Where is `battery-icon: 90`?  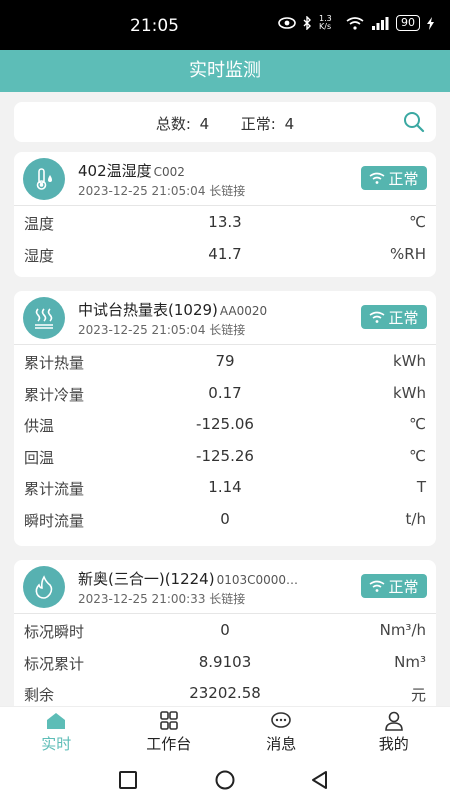 battery-icon: 90 is located at coordinates (408, 23).